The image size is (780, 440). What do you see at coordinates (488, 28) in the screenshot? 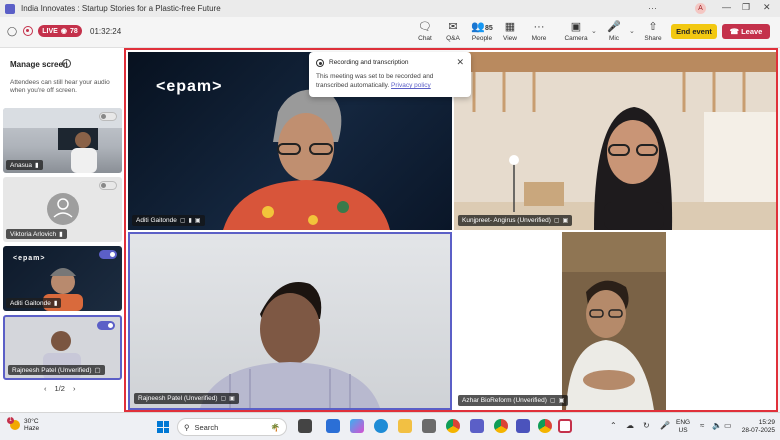
I see `people-count: 85` at bounding box center [488, 28].